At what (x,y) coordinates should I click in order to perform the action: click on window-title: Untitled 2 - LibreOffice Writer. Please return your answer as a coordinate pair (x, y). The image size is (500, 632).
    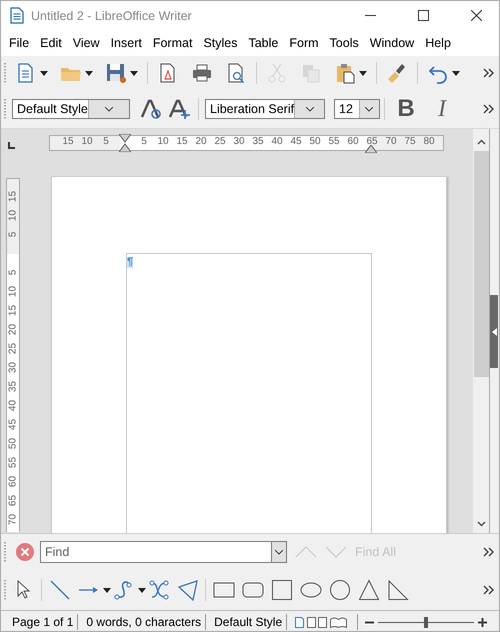
    Looking at the image, I should click on (112, 15).